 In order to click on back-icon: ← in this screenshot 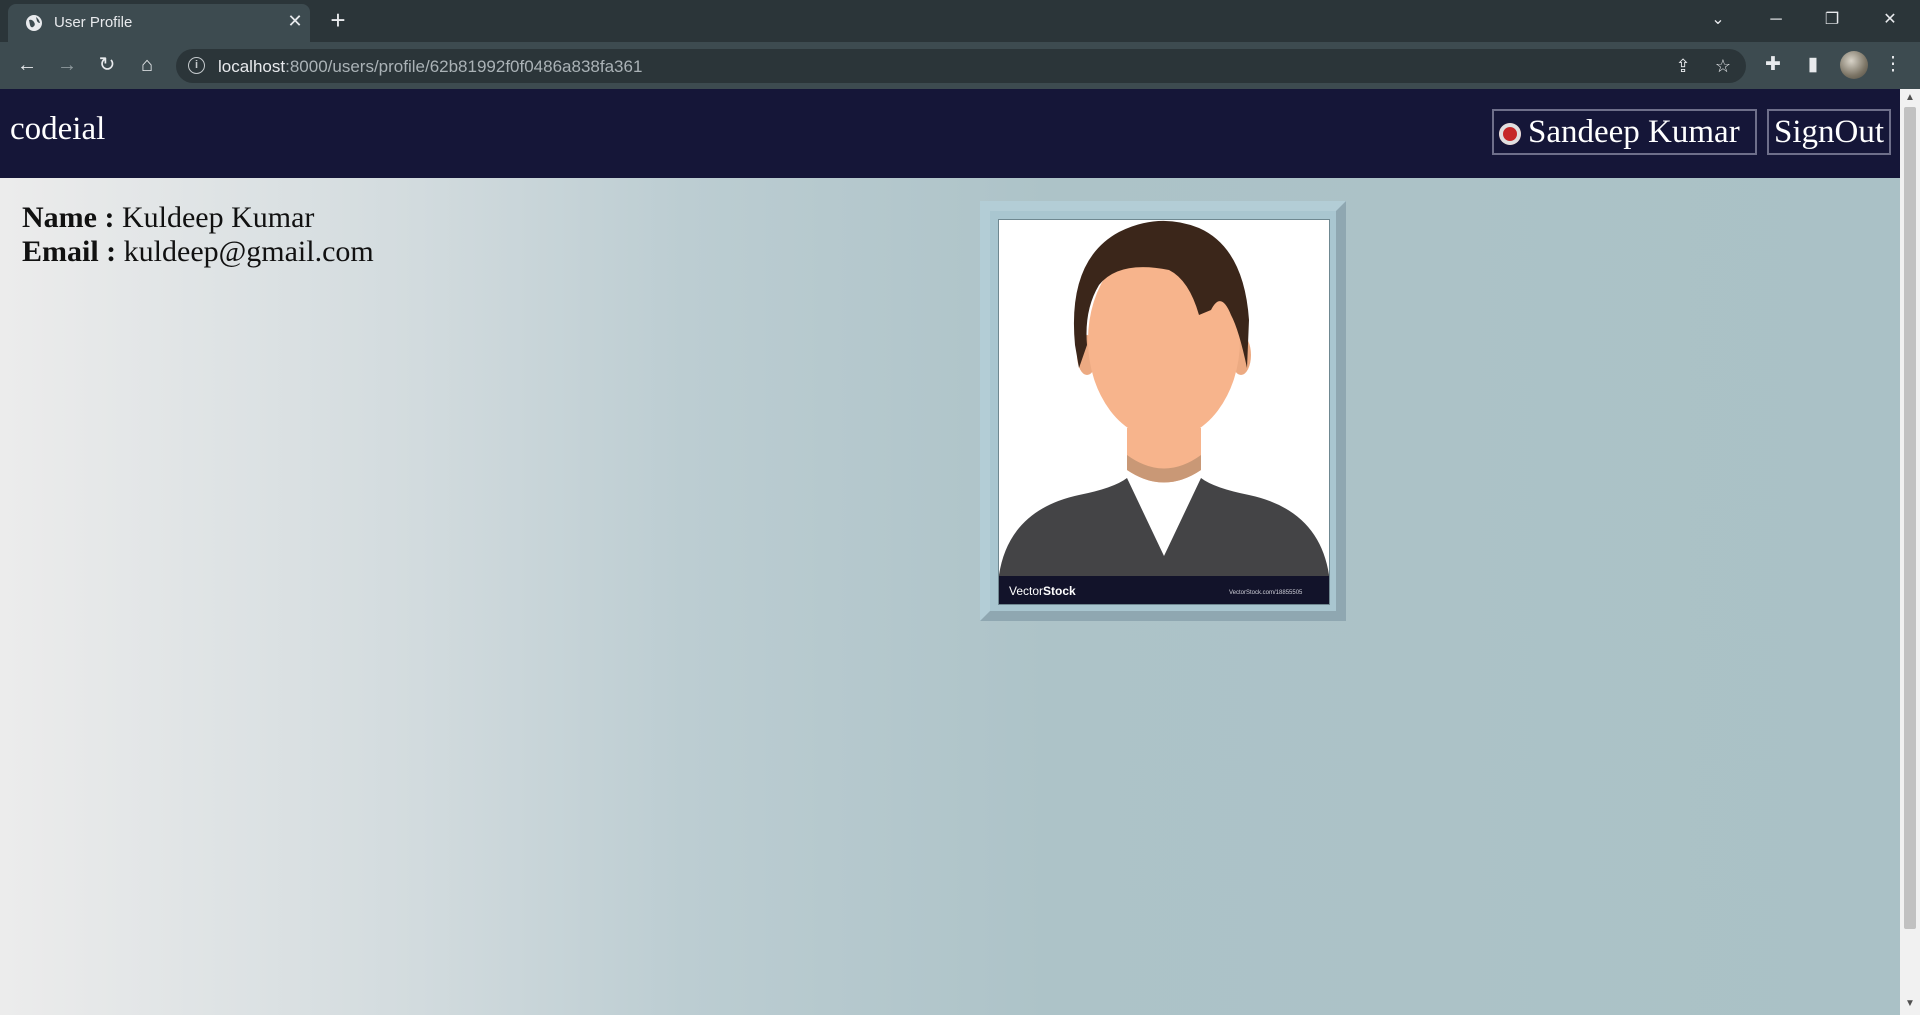, I will do `click(27, 65)`.